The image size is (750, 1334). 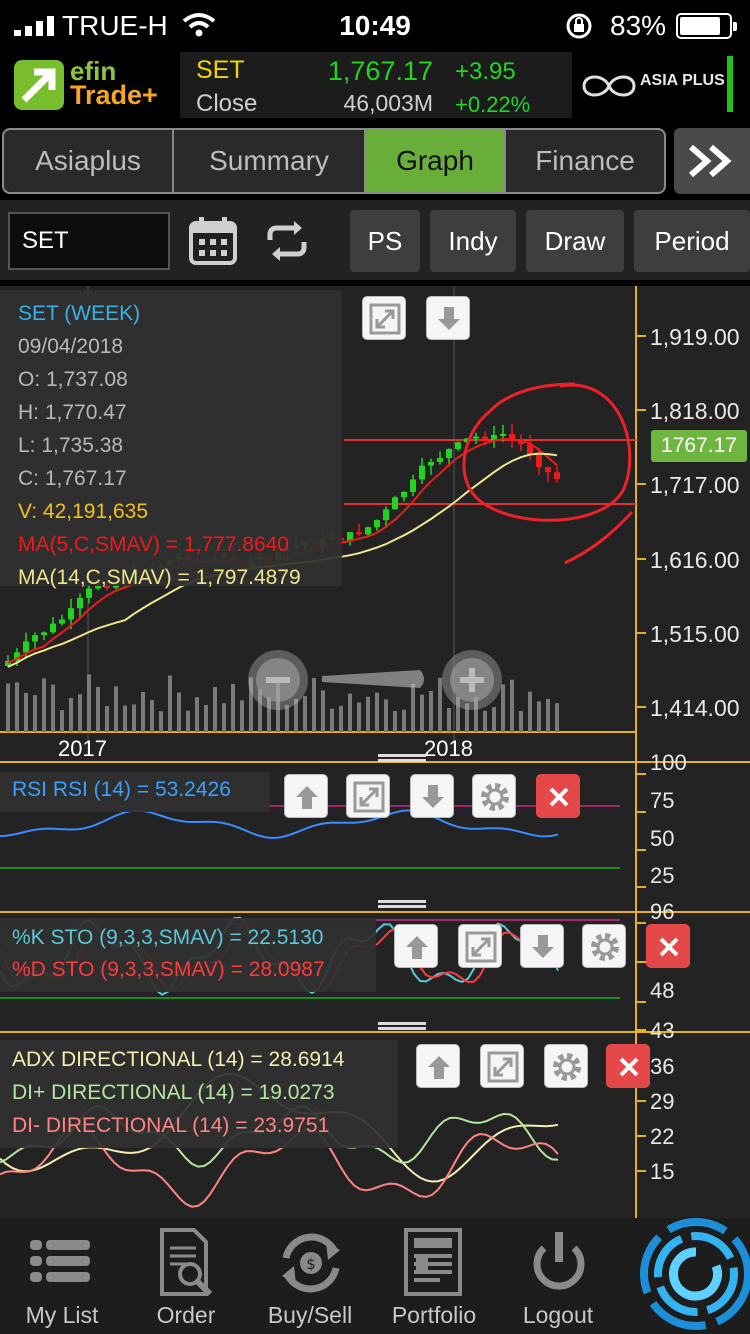 What do you see at coordinates (60, 1261) in the screenshot?
I see `list-icon` at bounding box center [60, 1261].